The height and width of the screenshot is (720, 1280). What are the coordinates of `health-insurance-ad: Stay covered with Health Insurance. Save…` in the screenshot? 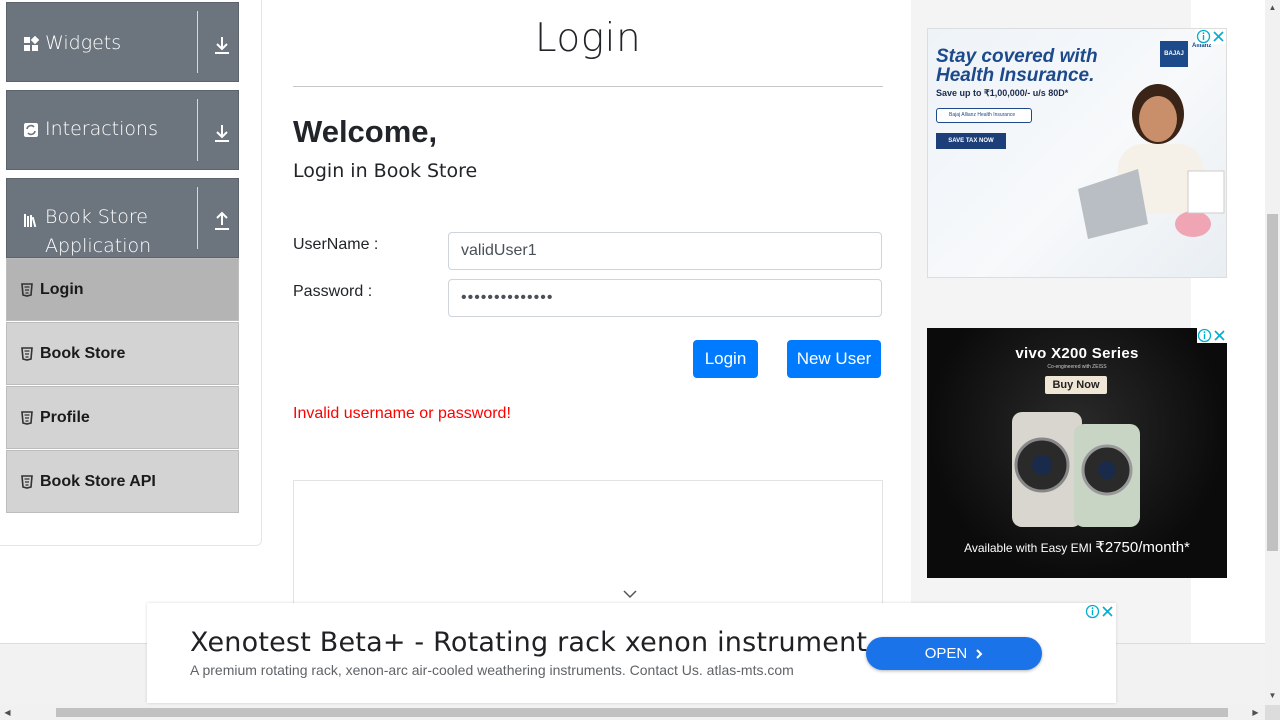 It's located at (1077, 153).